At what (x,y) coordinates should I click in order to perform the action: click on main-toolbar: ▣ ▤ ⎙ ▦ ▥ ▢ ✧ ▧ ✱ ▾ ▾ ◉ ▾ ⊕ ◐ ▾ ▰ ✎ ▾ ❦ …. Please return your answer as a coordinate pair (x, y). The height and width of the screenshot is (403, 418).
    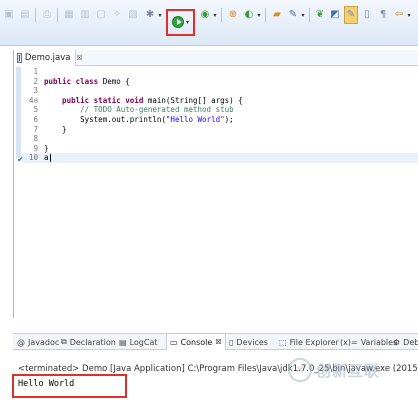
    Looking at the image, I should click on (209, 23).